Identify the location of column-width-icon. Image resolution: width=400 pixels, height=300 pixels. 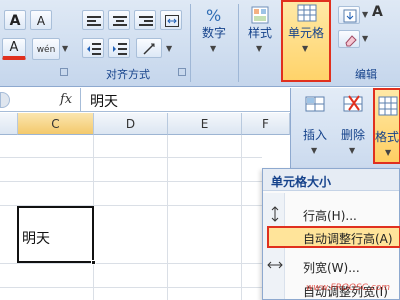
(275, 265).